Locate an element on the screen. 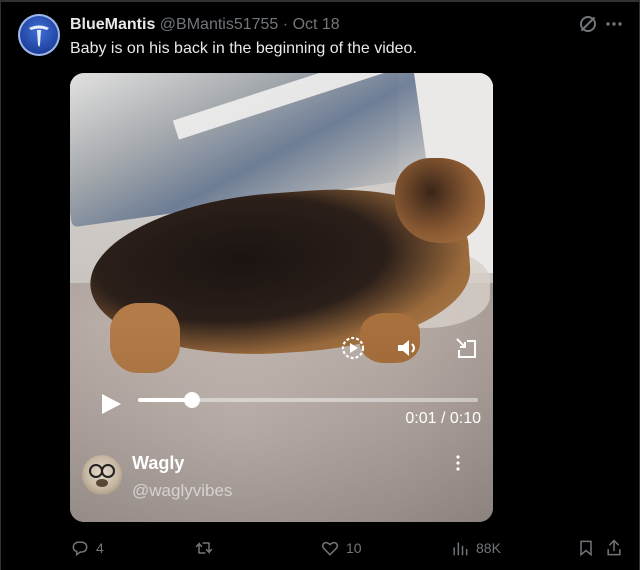 This screenshot has width=640, height=570. views-icon is located at coordinates (460, 549).